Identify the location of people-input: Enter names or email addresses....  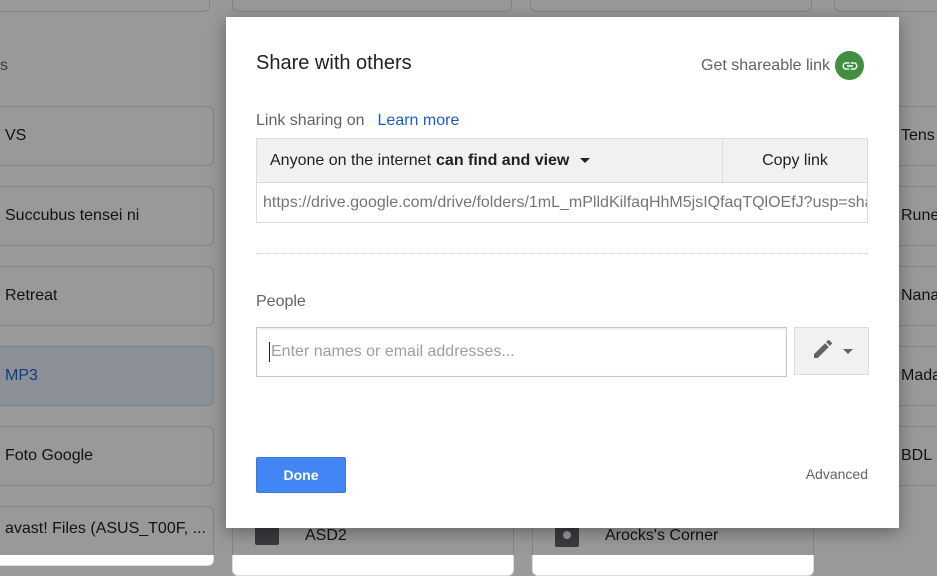
(521, 352).